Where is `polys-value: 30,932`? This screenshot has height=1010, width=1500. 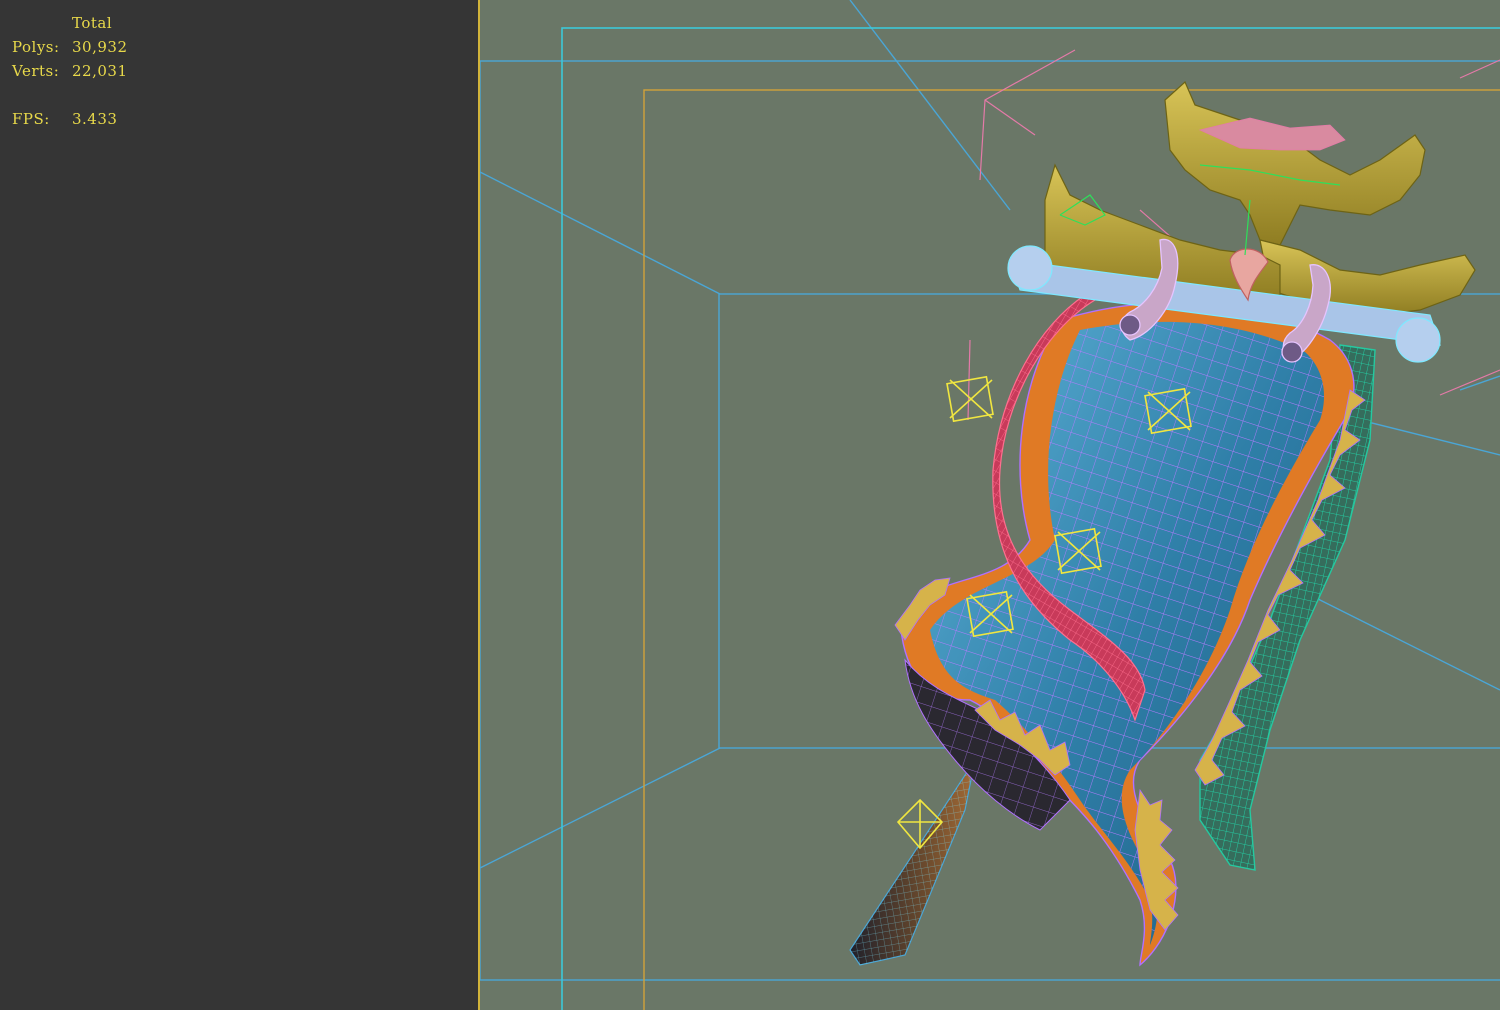 polys-value: 30,932 is located at coordinates (100, 47).